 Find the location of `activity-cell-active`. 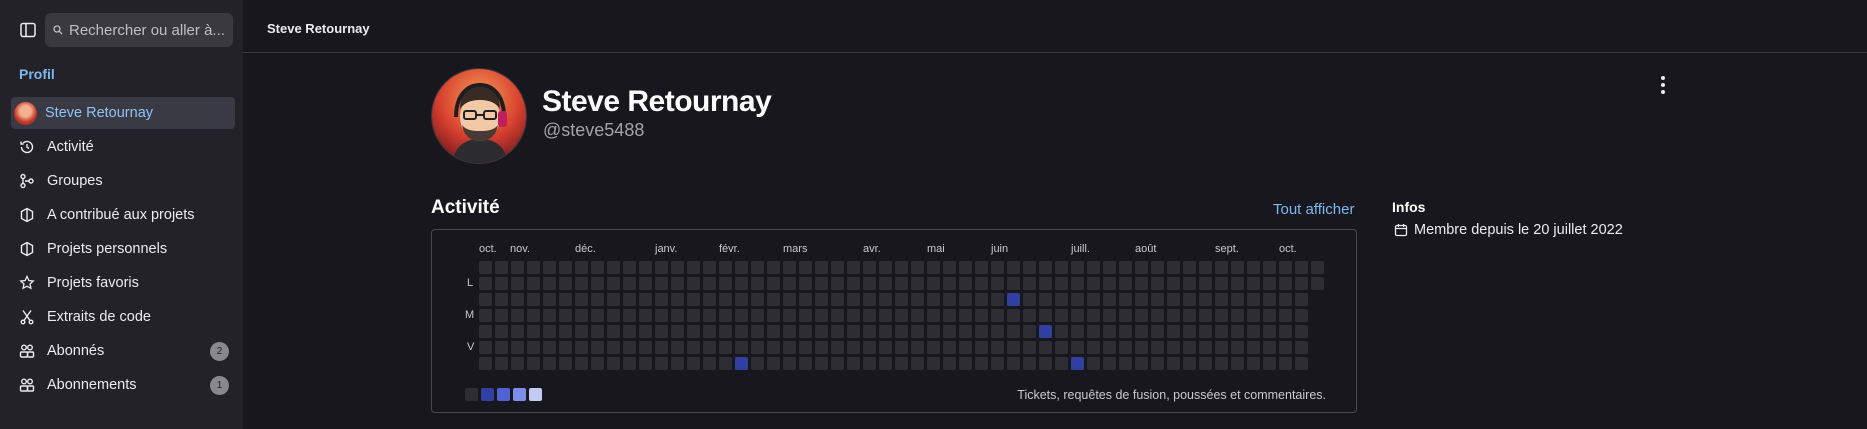

activity-cell-active is located at coordinates (741, 363).